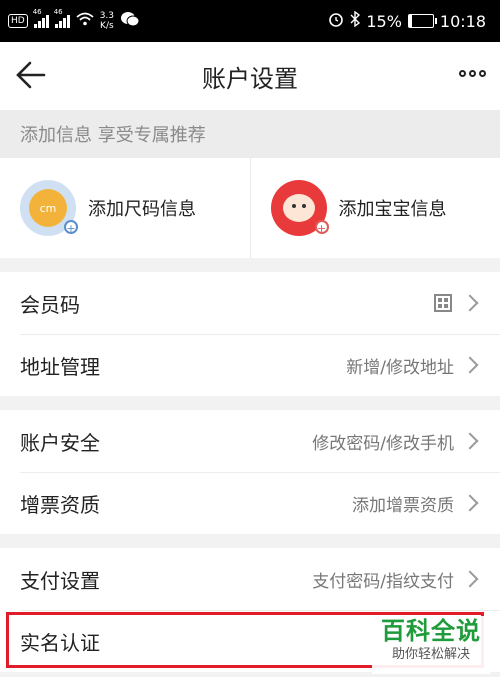 Image resolution: width=500 pixels, height=677 pixels. I want to click on row-value: 添加增票资质, so click(403, 505).